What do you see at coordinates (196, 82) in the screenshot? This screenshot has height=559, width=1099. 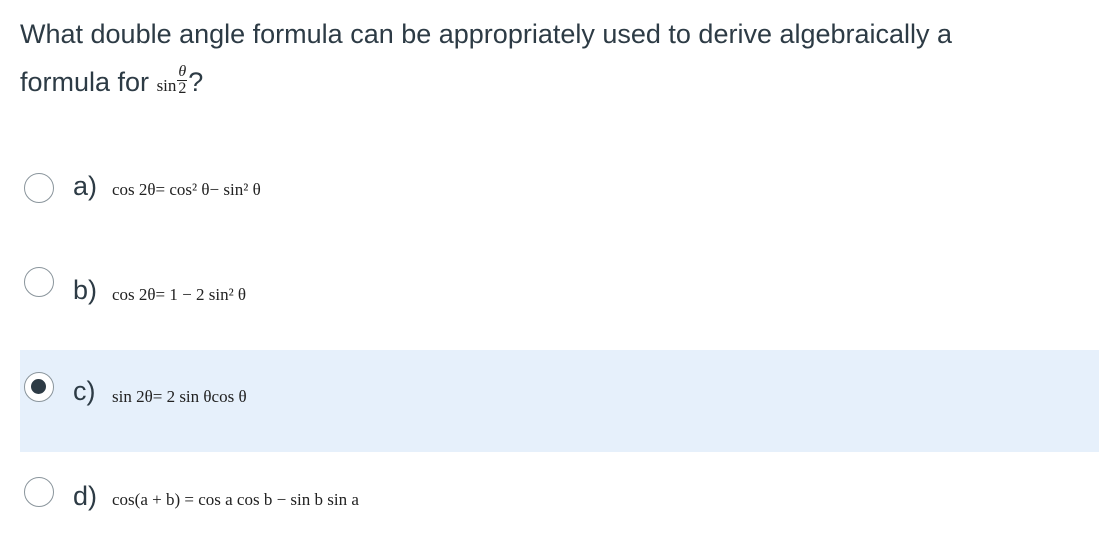 I see `question-mark: ?` at bounding box center [196, 82].